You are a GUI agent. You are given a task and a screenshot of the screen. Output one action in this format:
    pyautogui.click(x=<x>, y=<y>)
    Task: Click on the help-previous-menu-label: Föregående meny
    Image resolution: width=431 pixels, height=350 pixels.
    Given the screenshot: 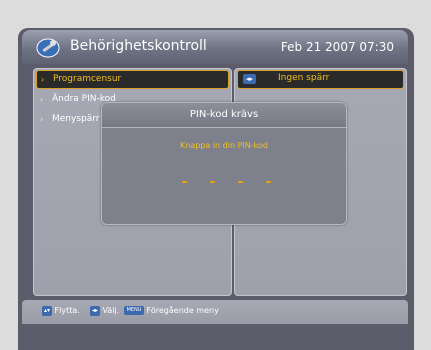 What is the action you would take?
    pyautogui.click(x=182, y=310)
    